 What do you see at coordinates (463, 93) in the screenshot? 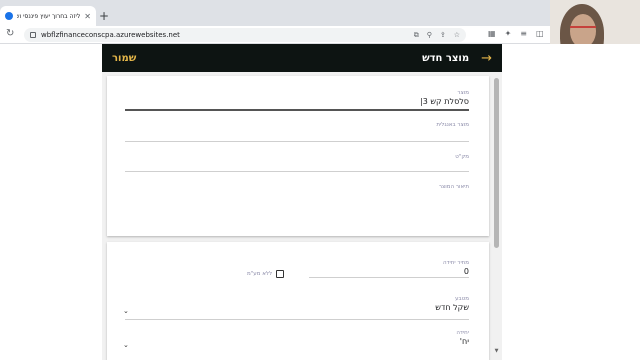
I see `product-label: מוצר` at bounding box center [463, 93].